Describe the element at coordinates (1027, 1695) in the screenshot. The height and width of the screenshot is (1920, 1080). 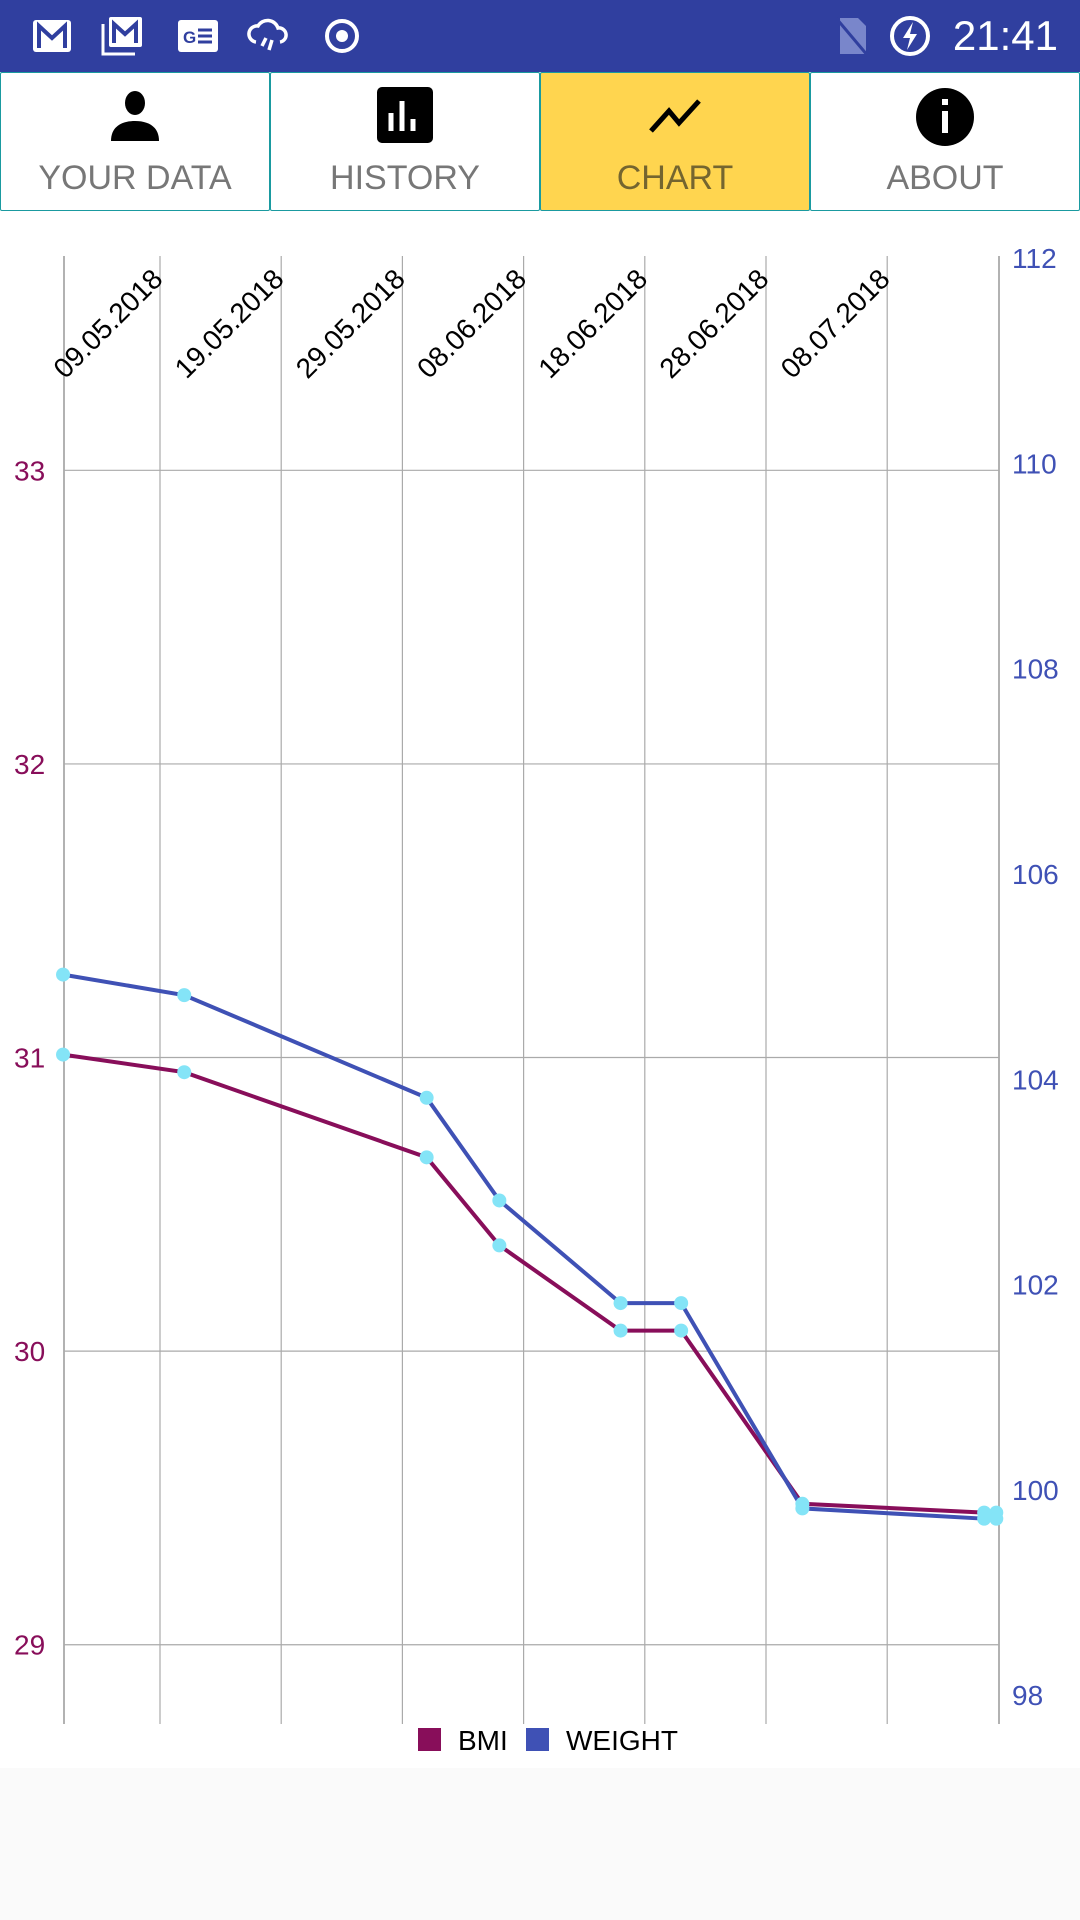
I see `y-right-tick-label: 98` at that location.